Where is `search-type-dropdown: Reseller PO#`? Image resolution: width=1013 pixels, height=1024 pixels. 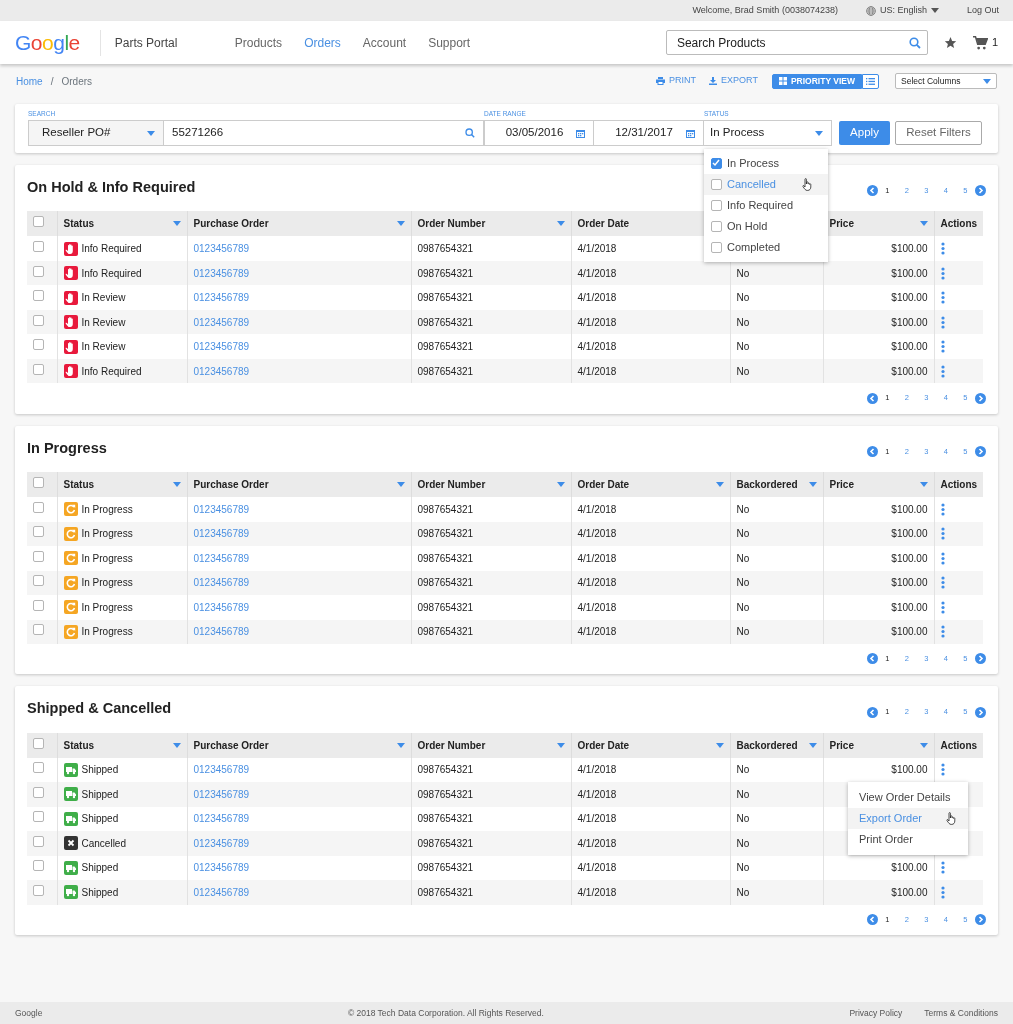 search-type-dropdown: Reseller PO# is located at coordinates (96, 133).